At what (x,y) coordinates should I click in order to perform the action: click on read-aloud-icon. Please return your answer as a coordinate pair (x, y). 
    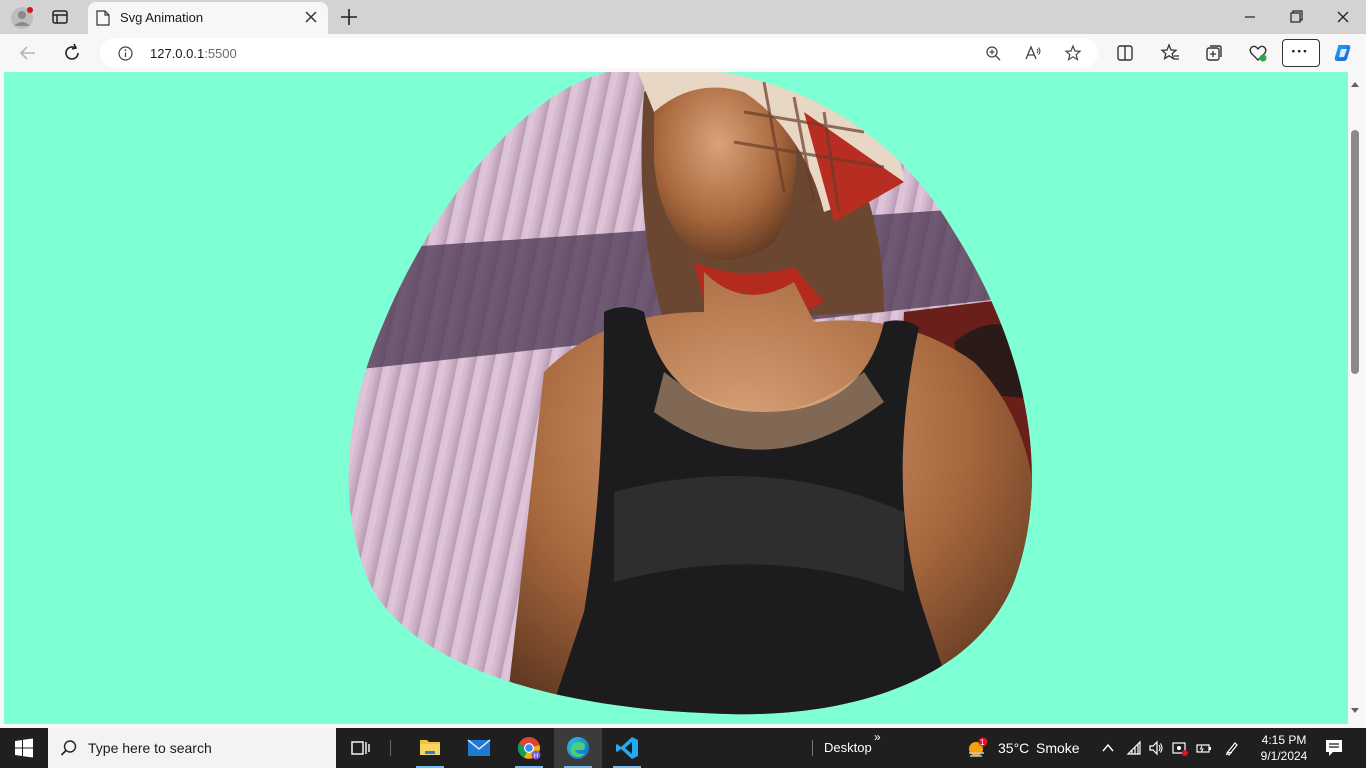
    Looking at the image, I should click on (1033, 53).